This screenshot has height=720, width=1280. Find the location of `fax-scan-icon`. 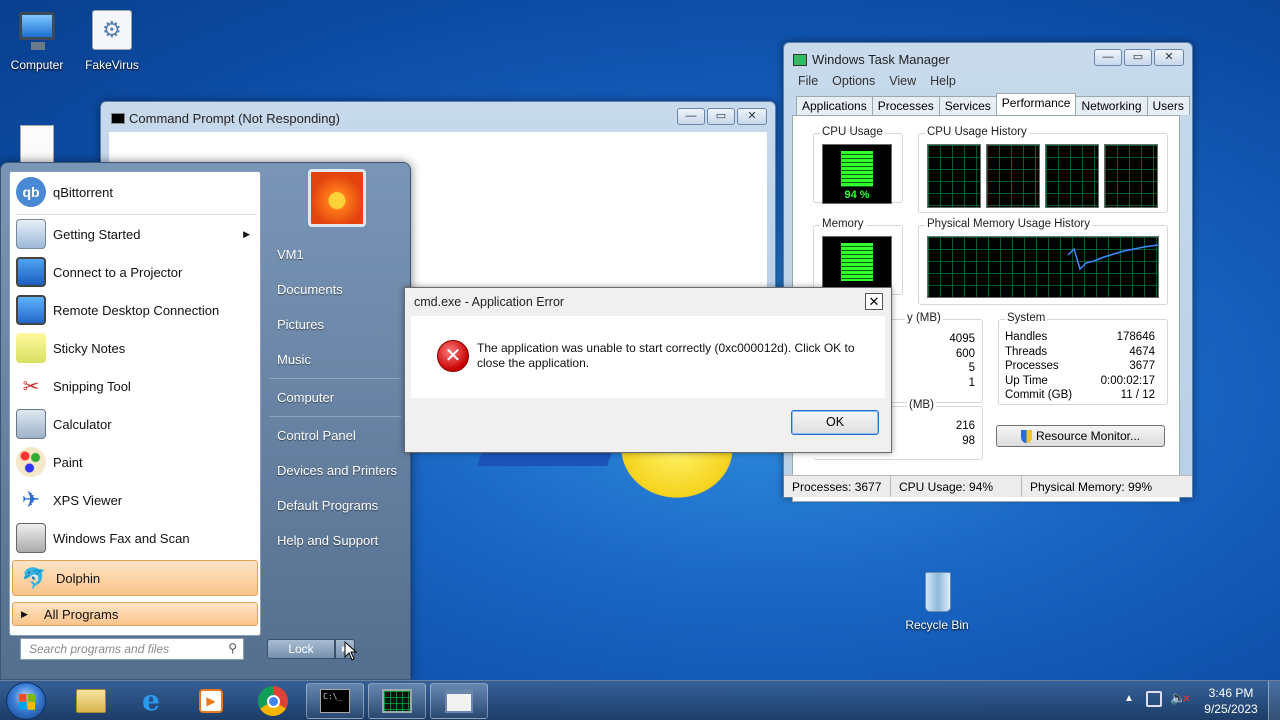

fax-scan-icon is located at coordinates (31, 538).